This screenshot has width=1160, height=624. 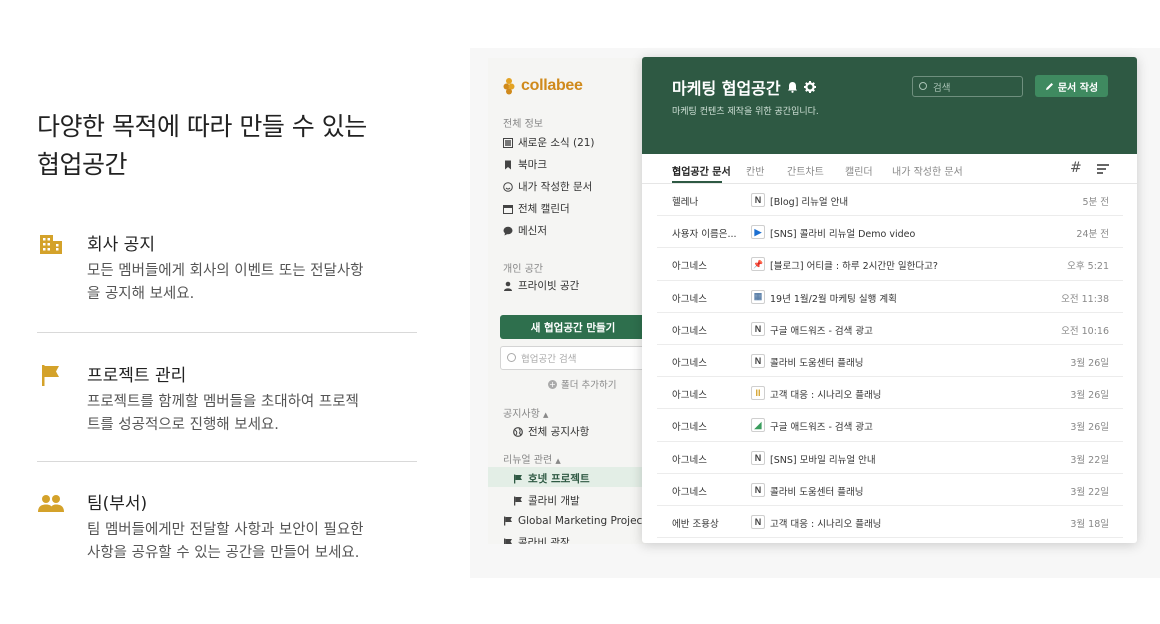 I want to click on table-row: 아그네스 N 콜라비 도움센터 플래닝 3월 22일, so click(x=890, y=490).